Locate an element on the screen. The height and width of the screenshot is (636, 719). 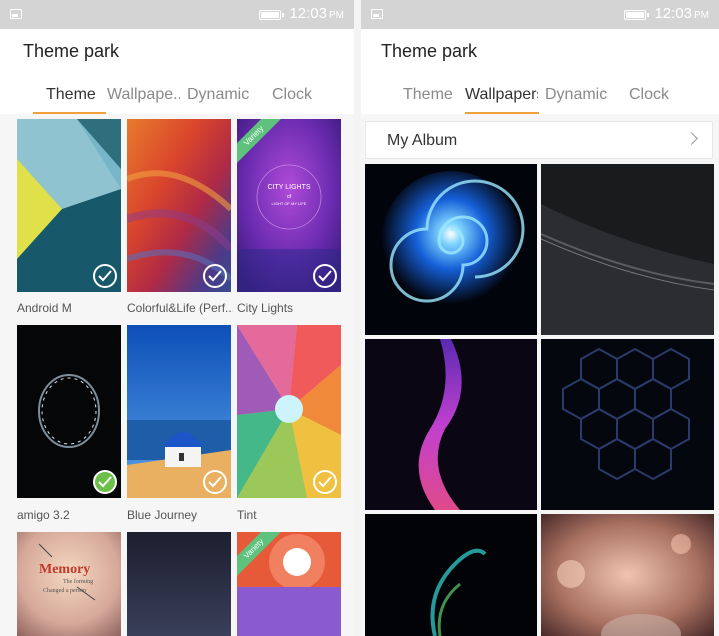
theme-label: City Lights is located at coordinates (265, 308).